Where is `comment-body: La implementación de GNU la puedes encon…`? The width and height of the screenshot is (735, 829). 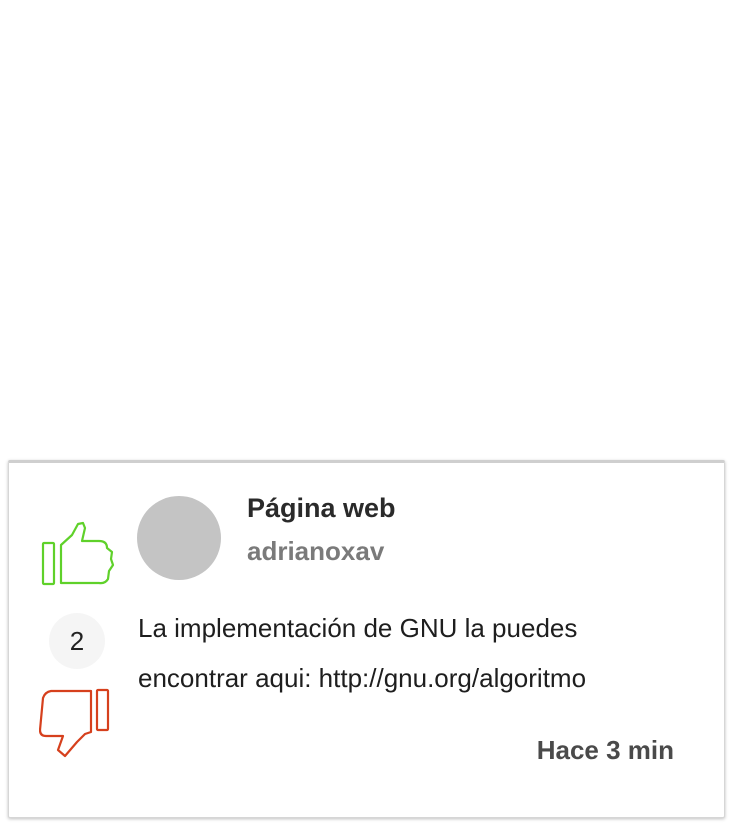 comment-body: La implementación de GNU la puedes encon… is located at coordinates (418, 653).